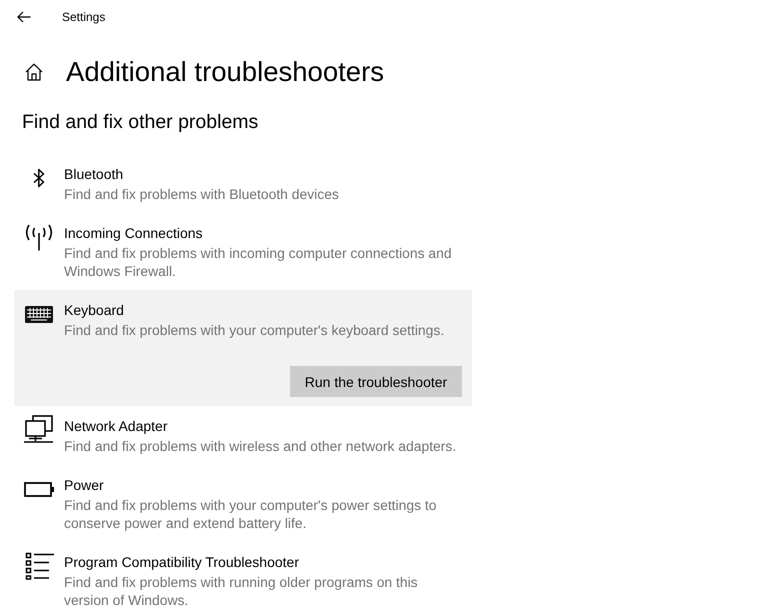 The image size is (763, 616). What do you see at coordinates (39, 237) in the screenshot?
I see `antenna-icon` at bounding box center [39, 237].